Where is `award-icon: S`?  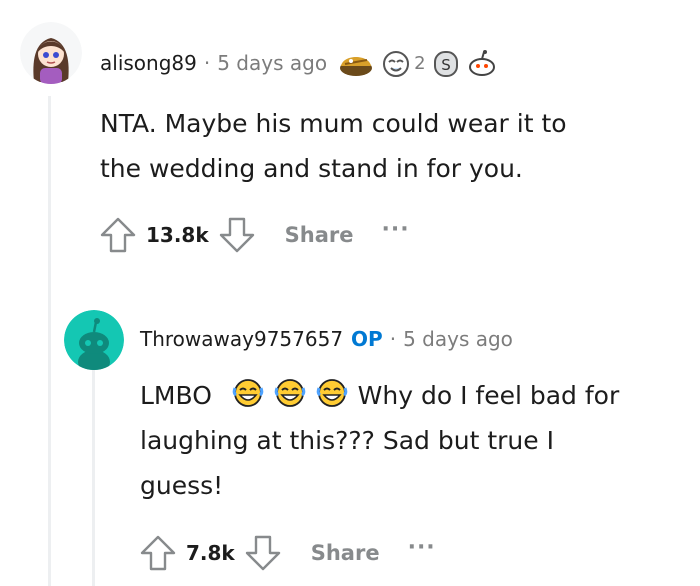 award-icon: S is located at coordinates (446, 63).